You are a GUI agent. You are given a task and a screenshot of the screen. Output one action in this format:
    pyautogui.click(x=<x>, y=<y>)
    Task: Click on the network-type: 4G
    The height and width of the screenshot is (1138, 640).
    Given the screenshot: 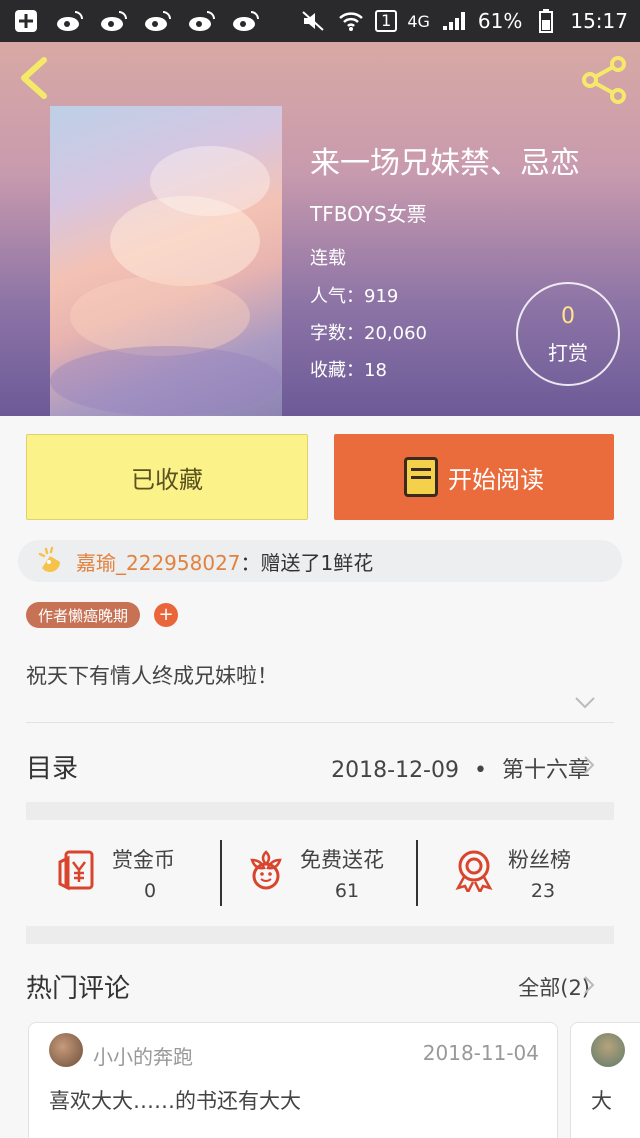 What is the action you would take?
    pyautogui.click(x=418, y=21)
    